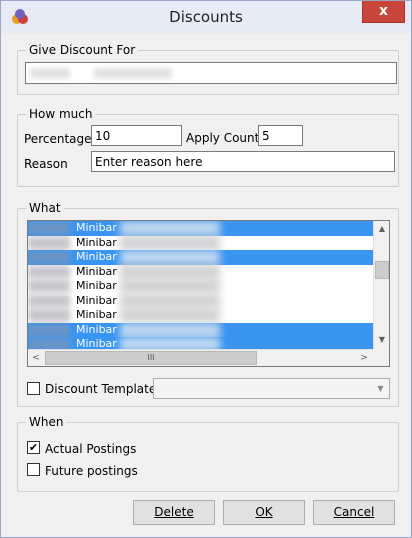 Image resolution: width=412 pixels, height=538 pixels. I want to click on cancel-button-label: Cancel, so click(354, 512).